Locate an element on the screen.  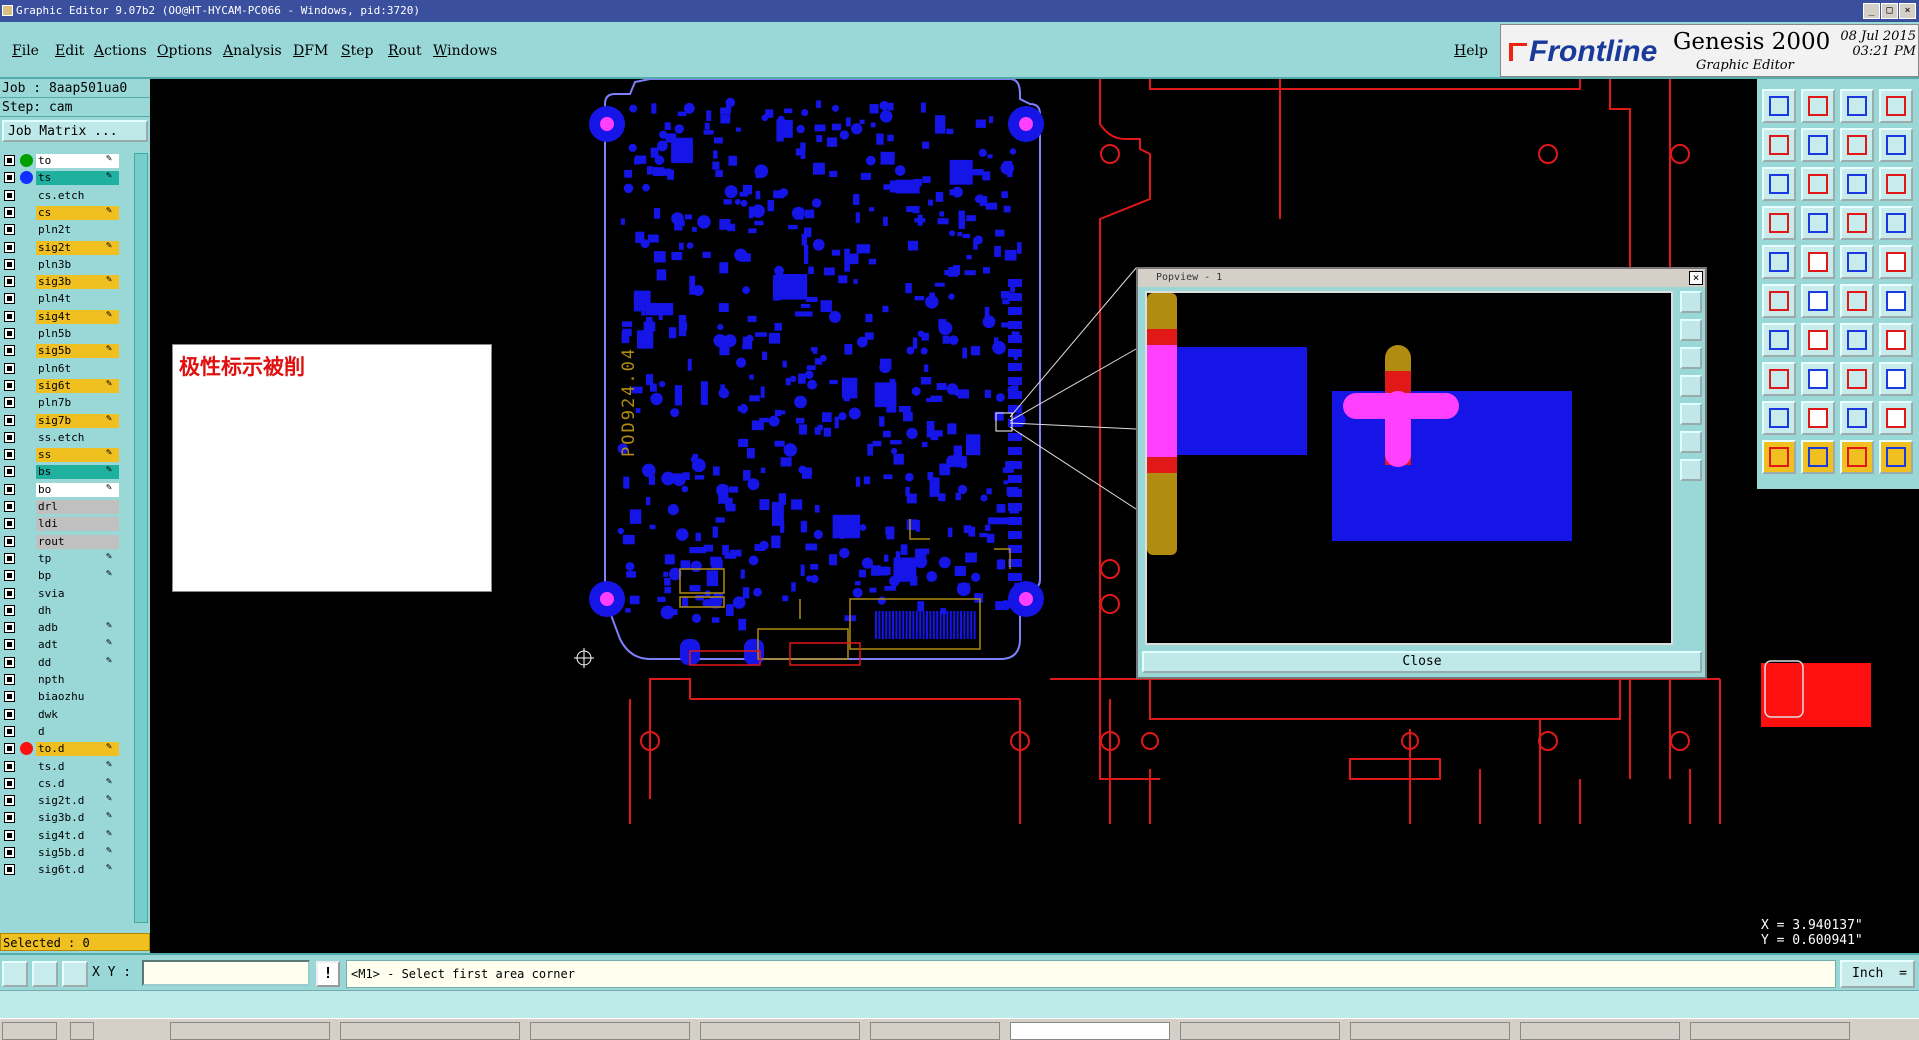
layer-row: rout is located at coordinates (67, 541).